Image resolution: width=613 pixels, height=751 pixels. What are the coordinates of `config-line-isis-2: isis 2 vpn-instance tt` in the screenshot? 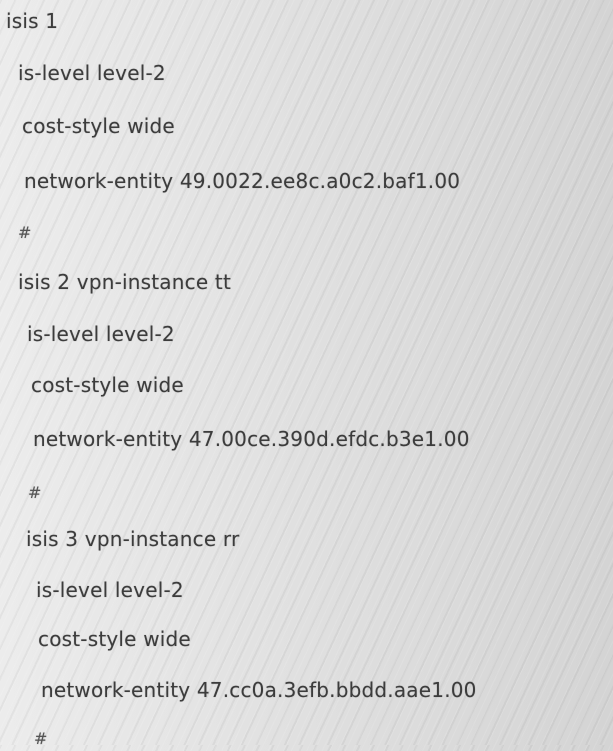 It's located at (124, 282).